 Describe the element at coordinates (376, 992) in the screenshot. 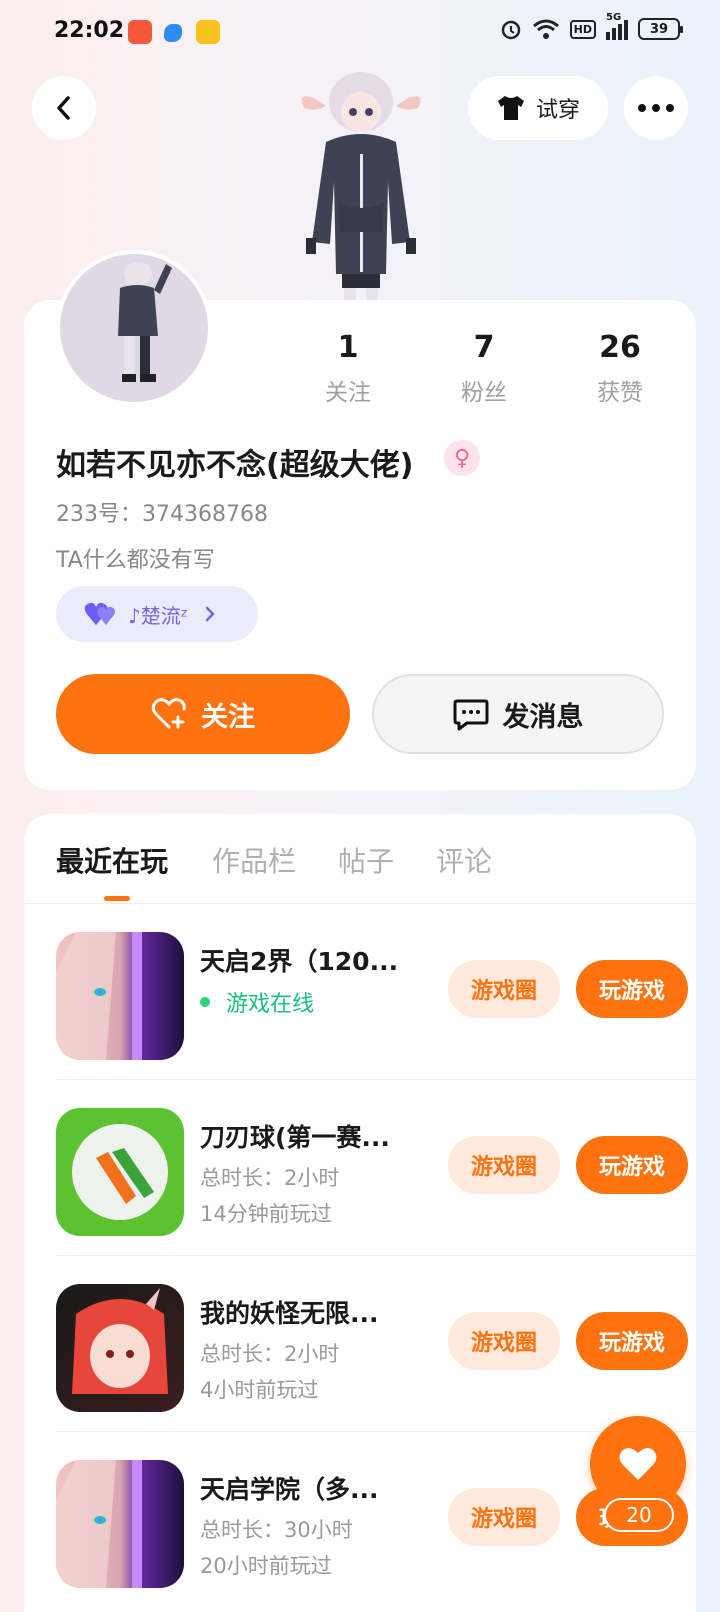

I see `list-item: 天启2界（120... 游戏在线 游戏圈 玩游戏` at that location.